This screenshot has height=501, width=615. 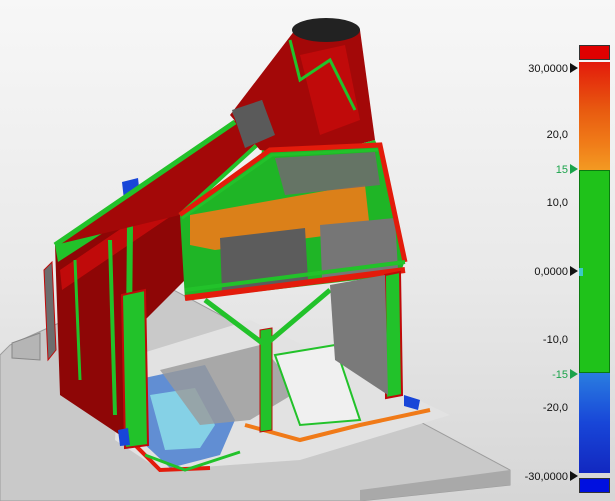 I want to click on tick-label-max: 30,0000, so click(x=548, y=69).